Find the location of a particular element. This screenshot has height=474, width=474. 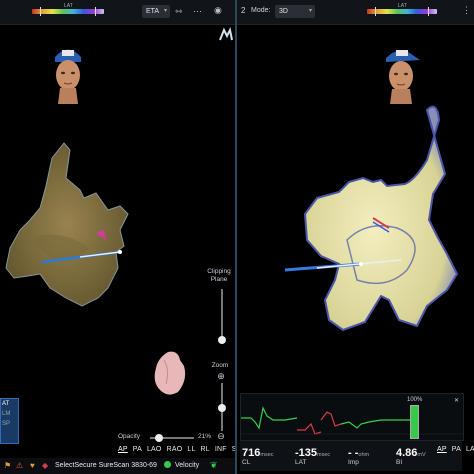

metric-value: 4.86 is located at coordinates (407, 453).